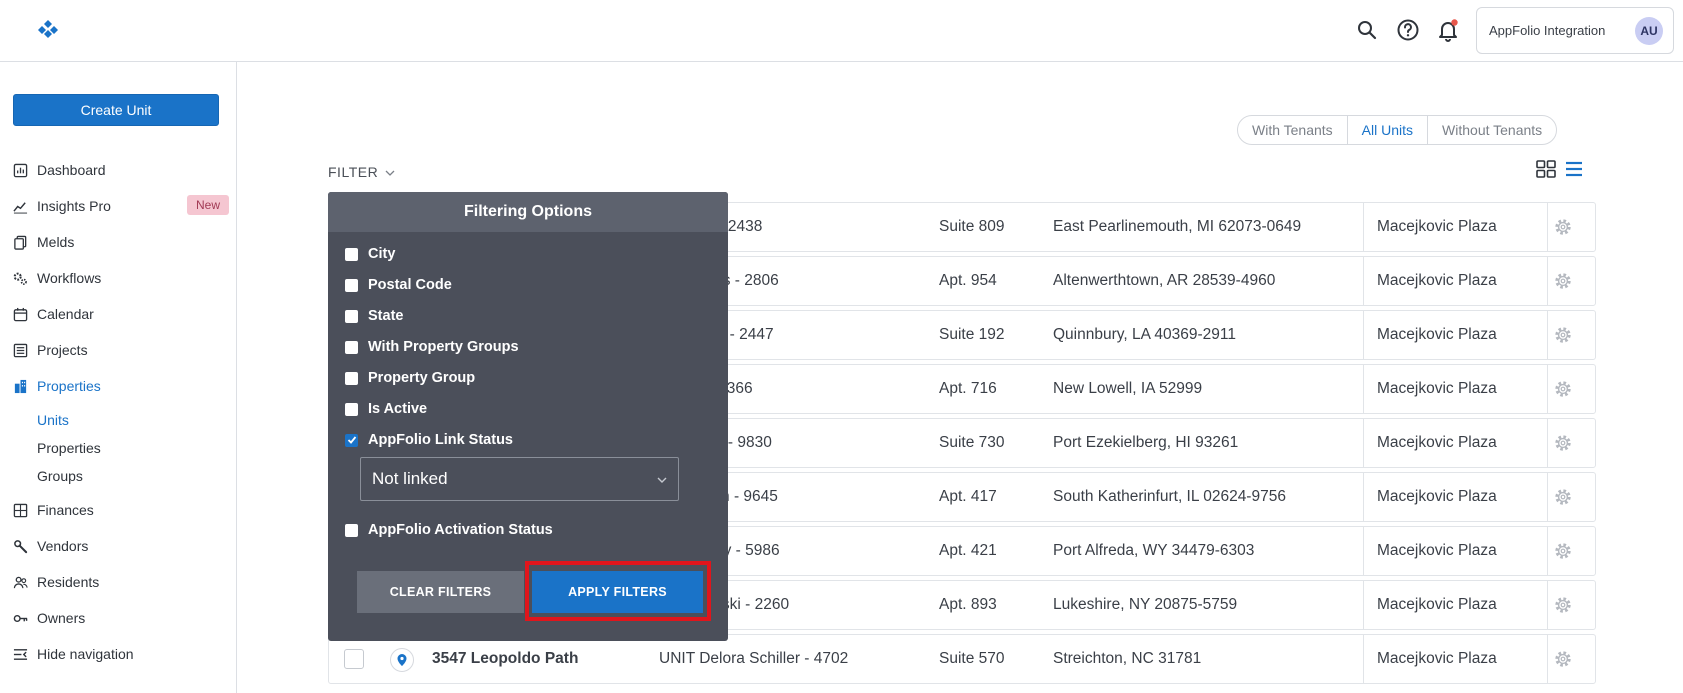  What do you see at coordinates (118, 314) in the screenshot?
I see `sidebar-item-calendar: Calendar` at bounding box center [118, 314].